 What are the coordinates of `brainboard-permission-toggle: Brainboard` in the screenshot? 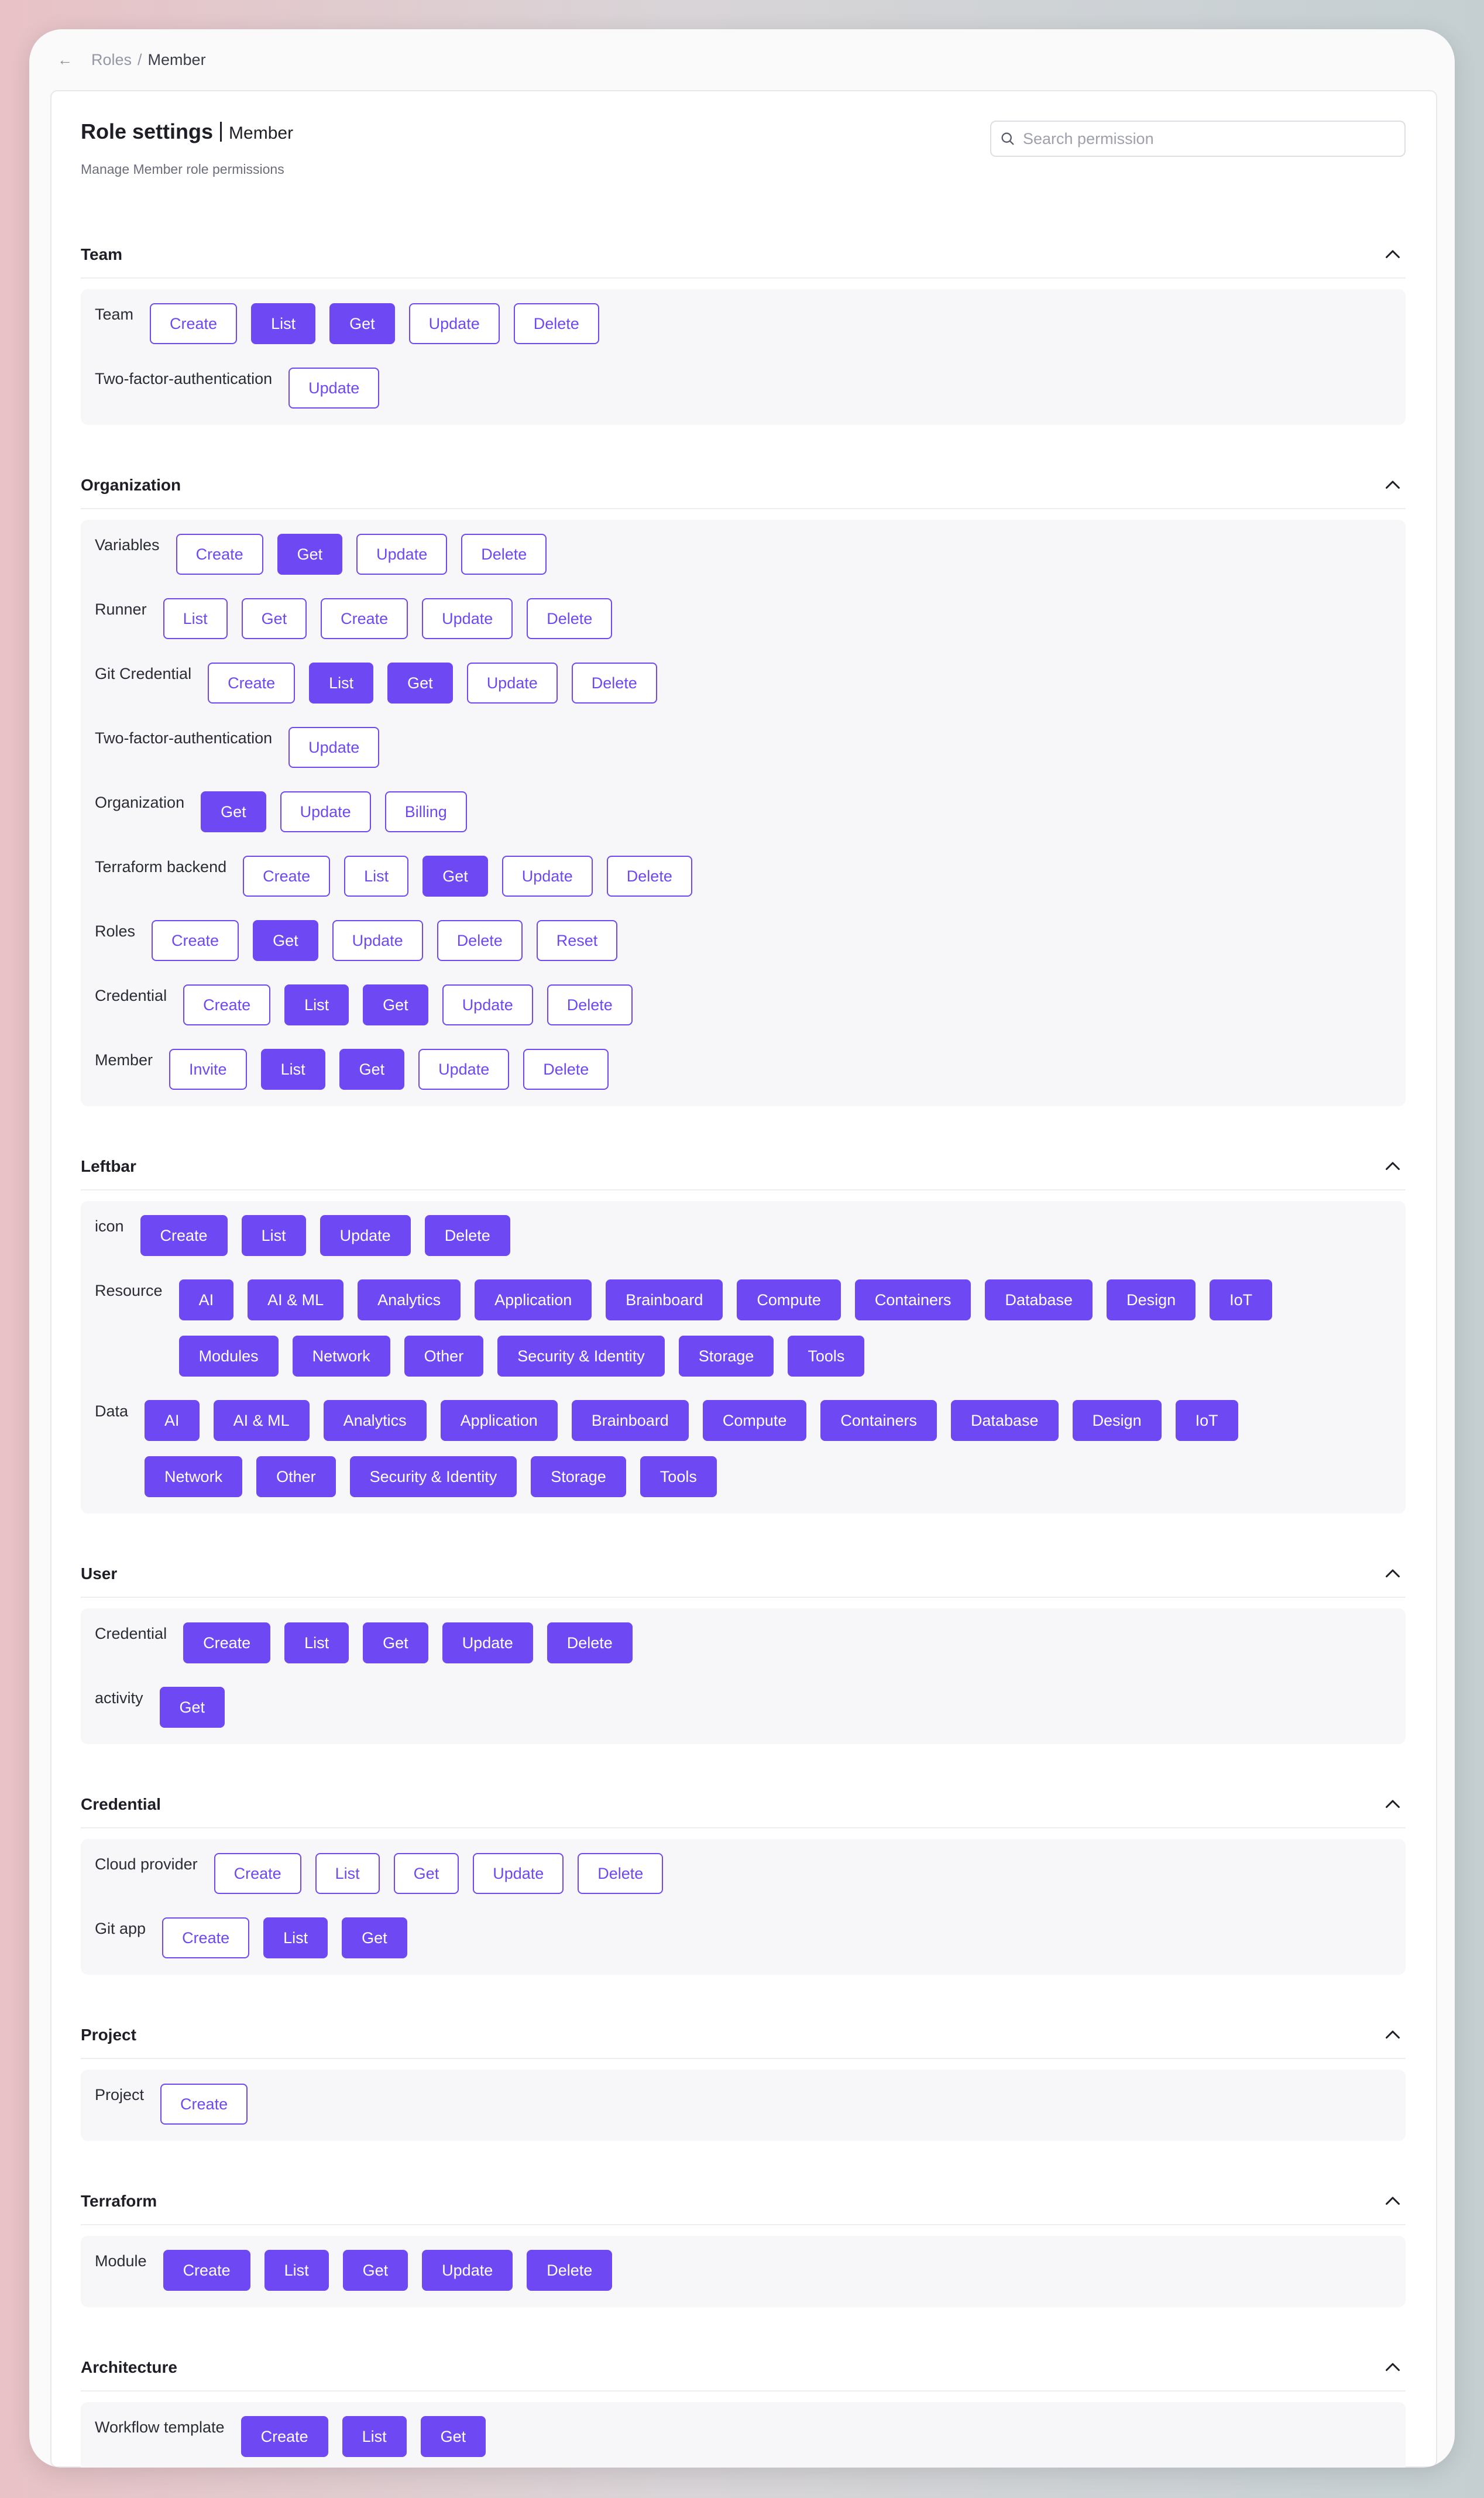 It's located at (665, 1299).